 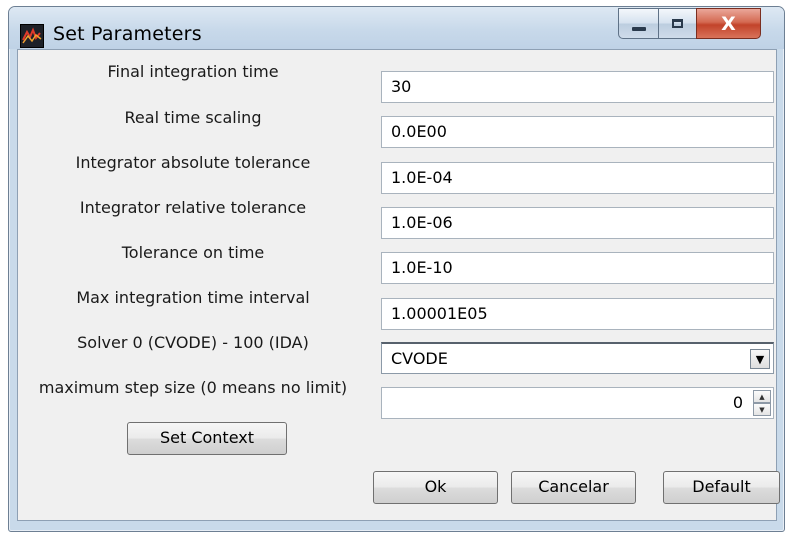 I want to click on max-step-label: maximum step size (0 means no limit), so click(x=193, y=387).